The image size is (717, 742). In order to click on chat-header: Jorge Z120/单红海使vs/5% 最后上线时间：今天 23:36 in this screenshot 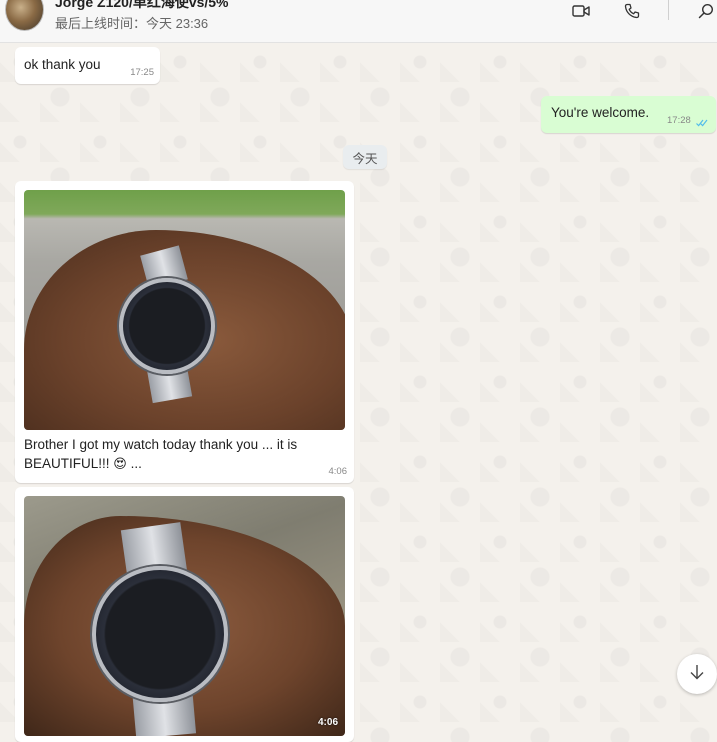, I will do `click(358, 21)`.